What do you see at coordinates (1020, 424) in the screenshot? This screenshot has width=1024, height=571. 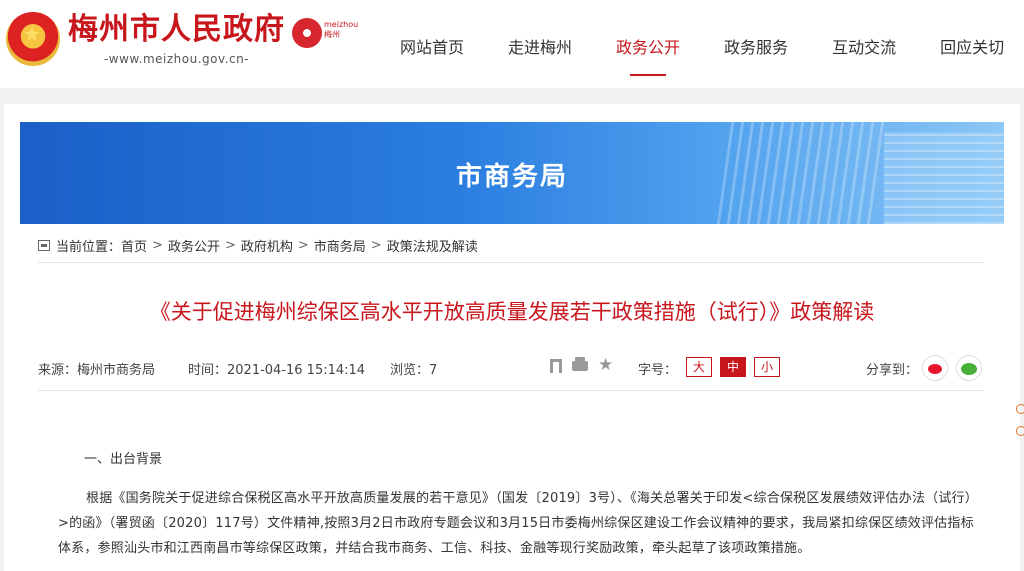 I see `side-float-tab` at bounding box center [1020, 424].